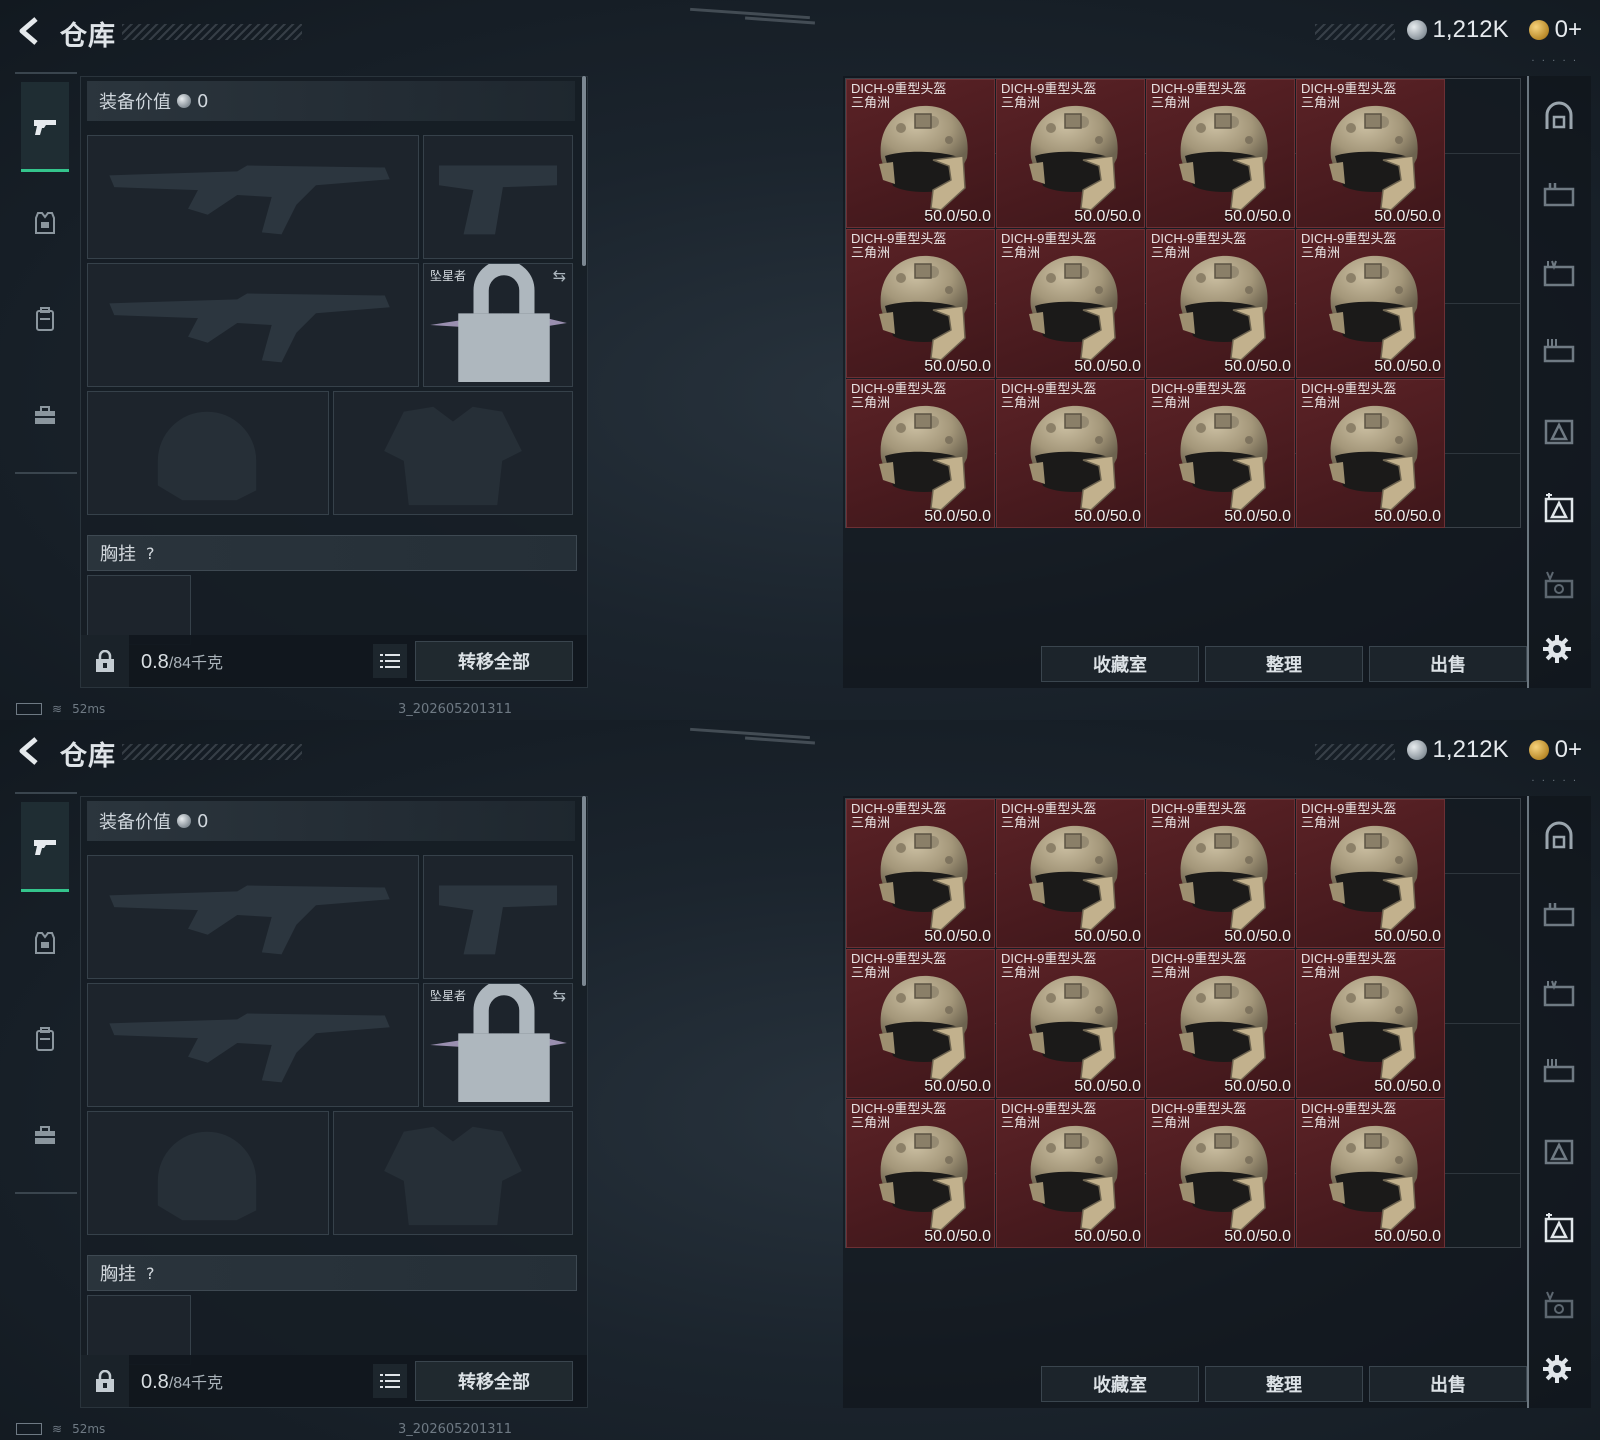 The width and height of the screenshot is (1600, 1440). What do you see at coordinates (332, 1273) in the screenshot?
I see `chest-rig-header: 胸挂 ?` at bounding box center [332, 1273].